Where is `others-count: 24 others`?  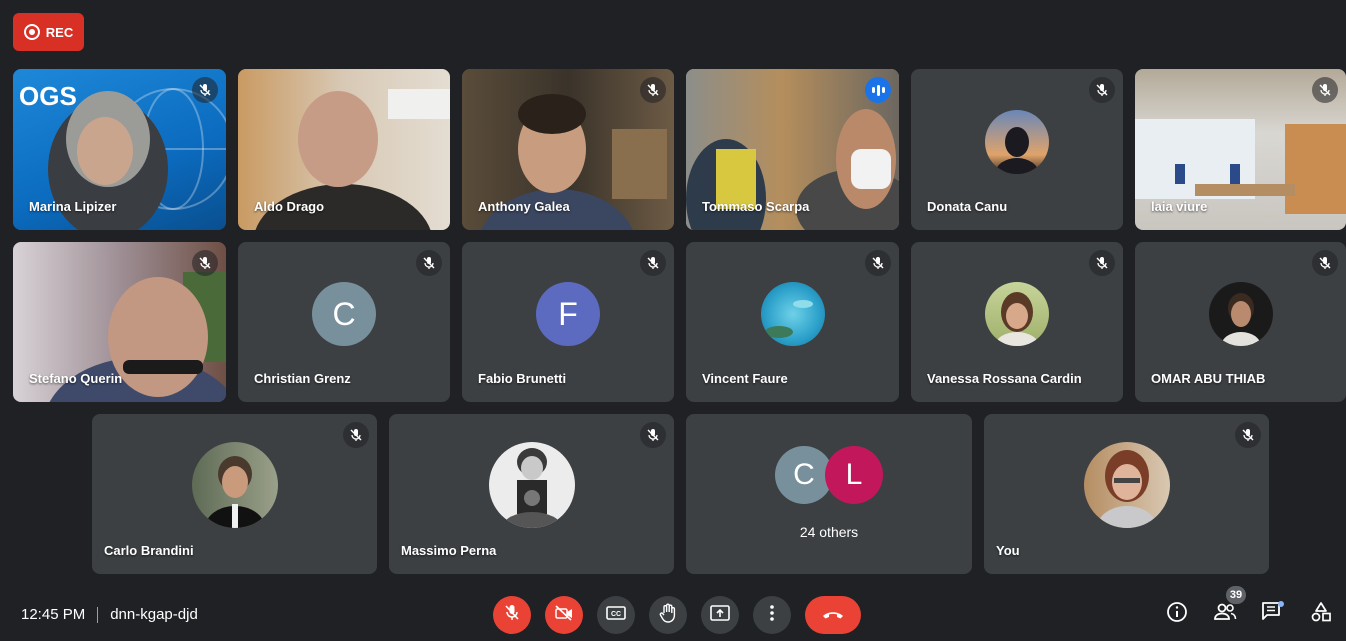 others-count: 24 others is located at coordinates (829, 532).